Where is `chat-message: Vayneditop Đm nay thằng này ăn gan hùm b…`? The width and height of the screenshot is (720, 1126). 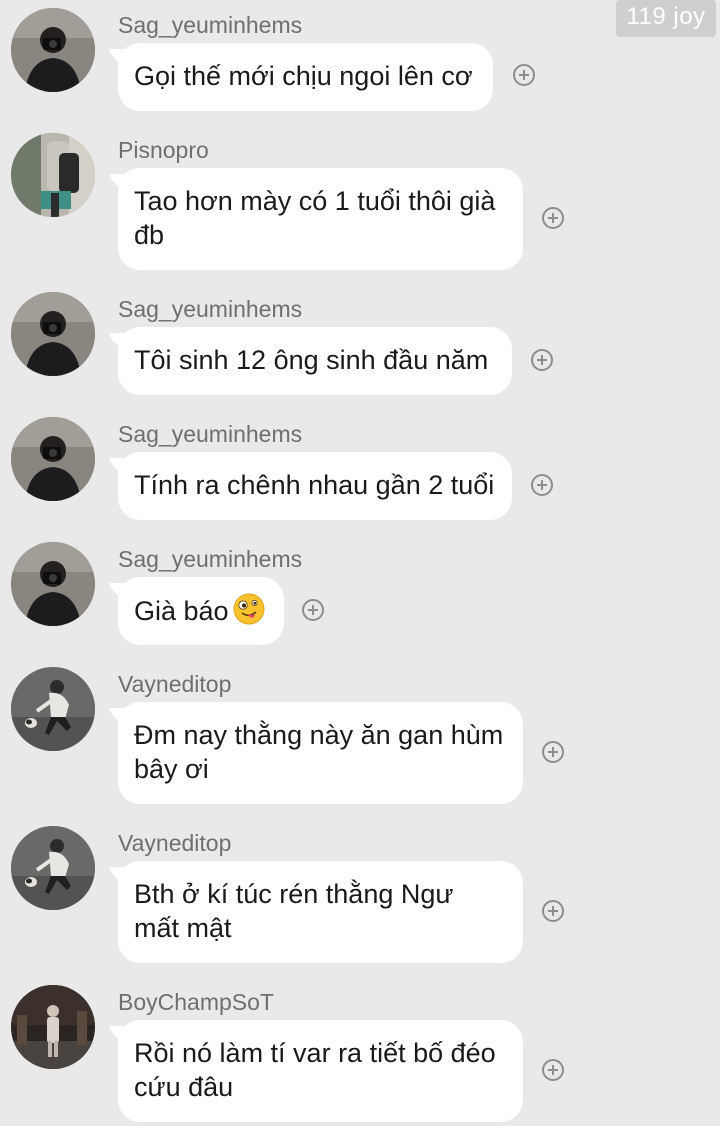
chat-message: Vayneditop Đm nay thằng này ăn gan hùm b… is located at coordinates (360, 738).